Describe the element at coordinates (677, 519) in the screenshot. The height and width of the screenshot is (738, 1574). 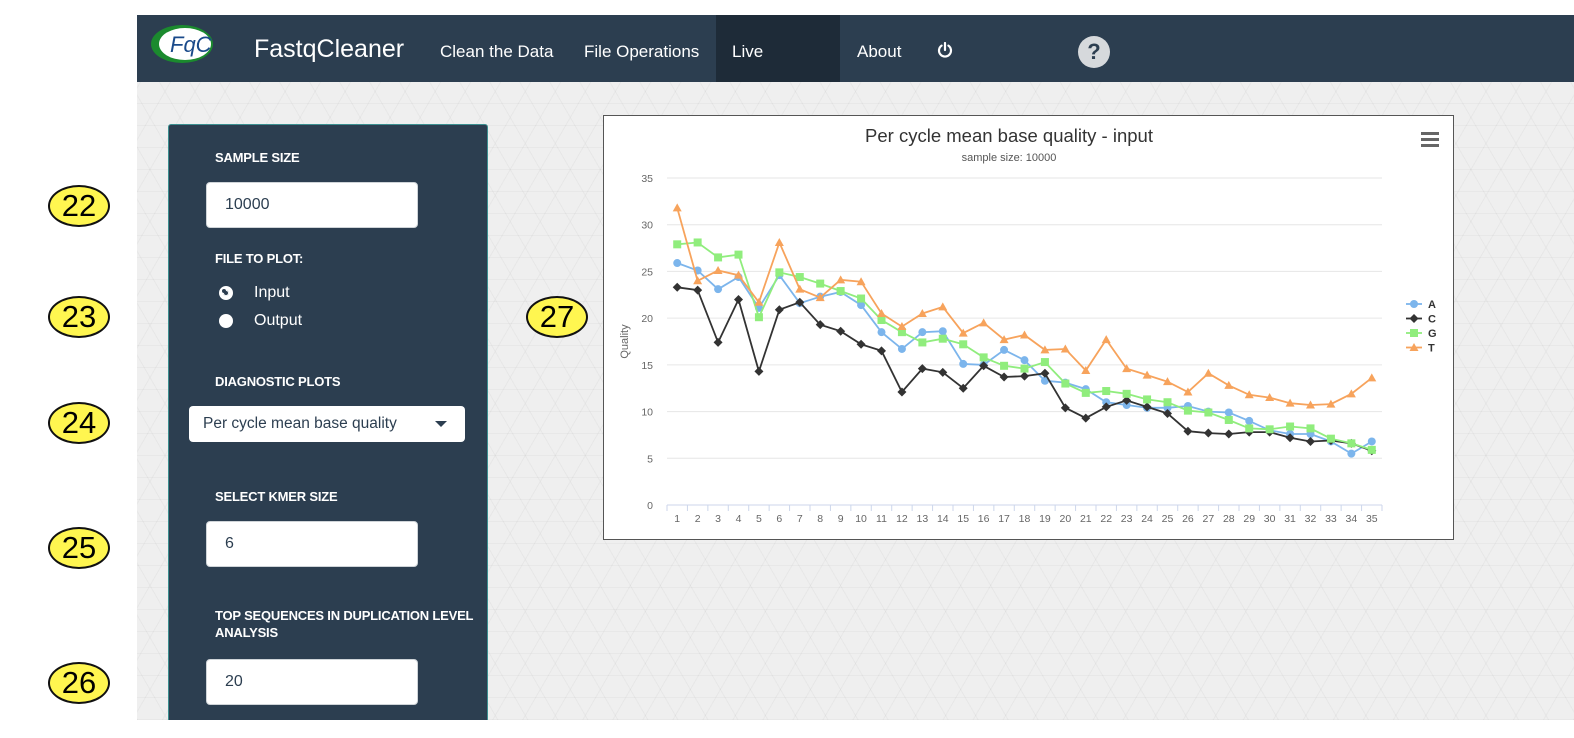
I see `x-tick-label: 1` at that location.